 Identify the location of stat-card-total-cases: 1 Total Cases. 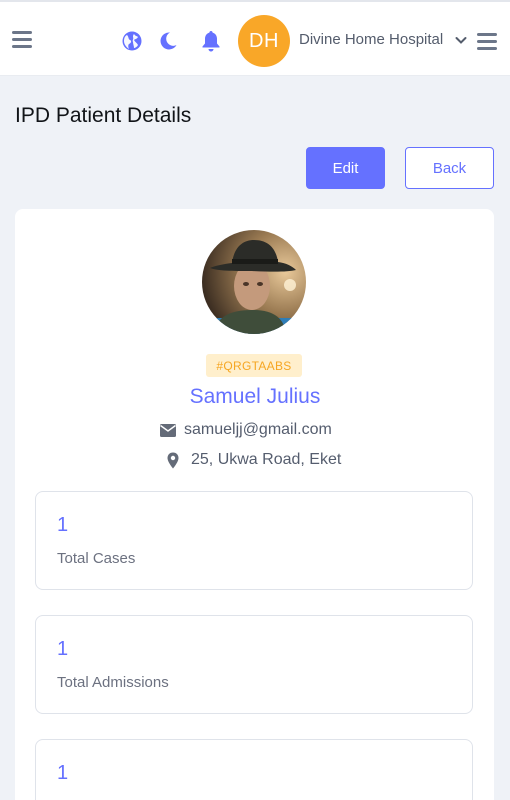
(254, 540).